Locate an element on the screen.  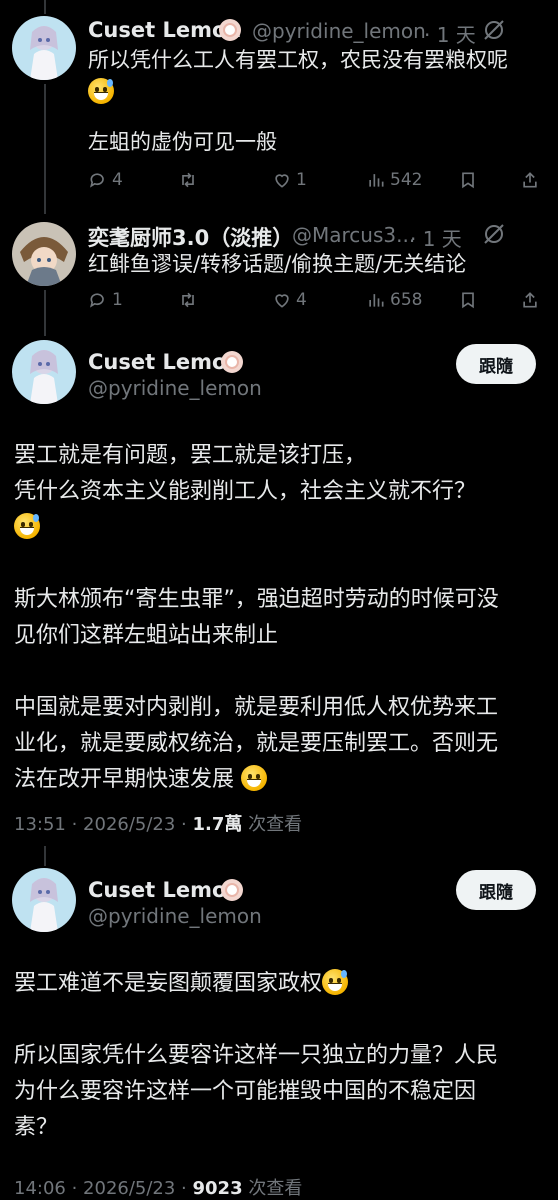
tweet-line: 罢工就是有问题，罢工就是该打压， is located at coordinates (190, 455).